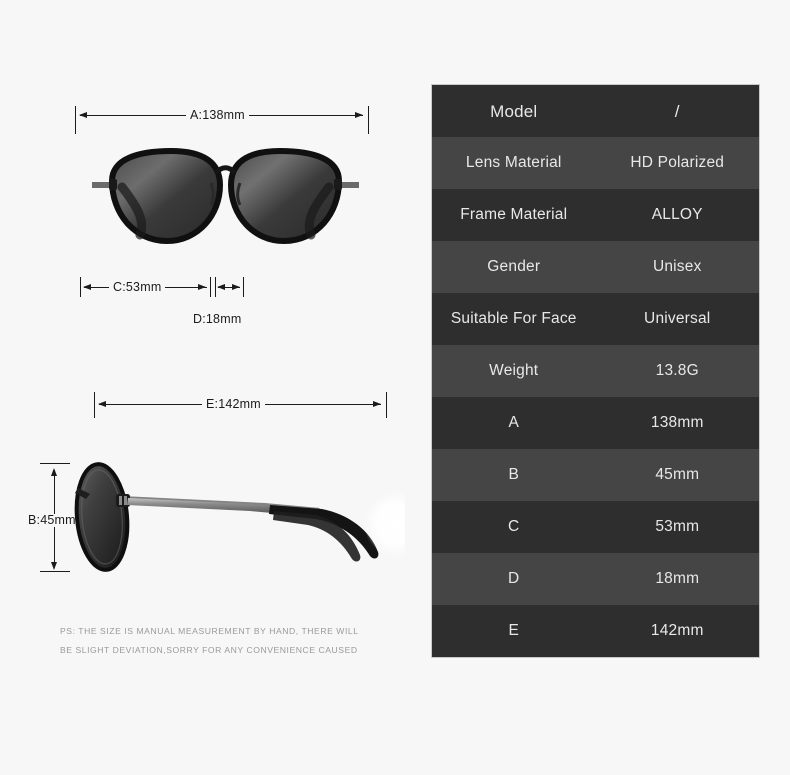  Describe the element at coordinates (514, 423) in the screenshot. I see `spec-key: A` at that location.